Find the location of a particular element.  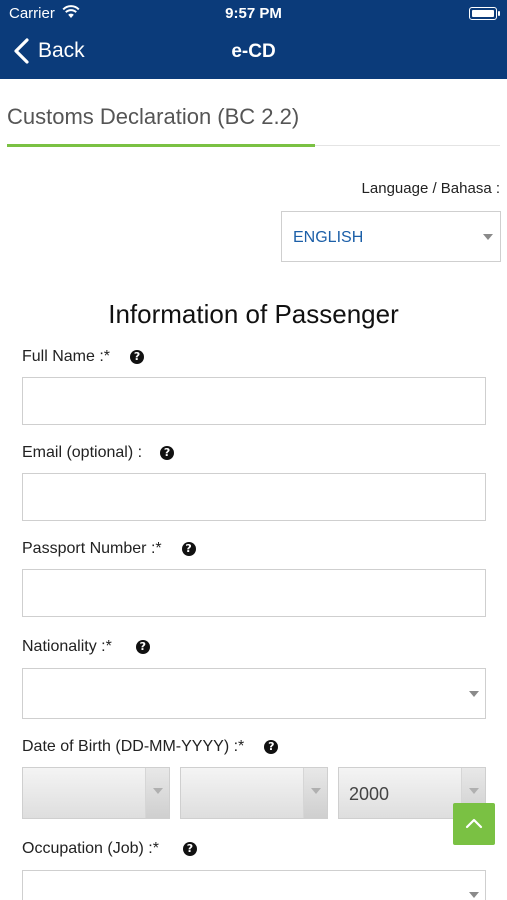

dob-year-value: 2000 is located at coordinates (369, 794).